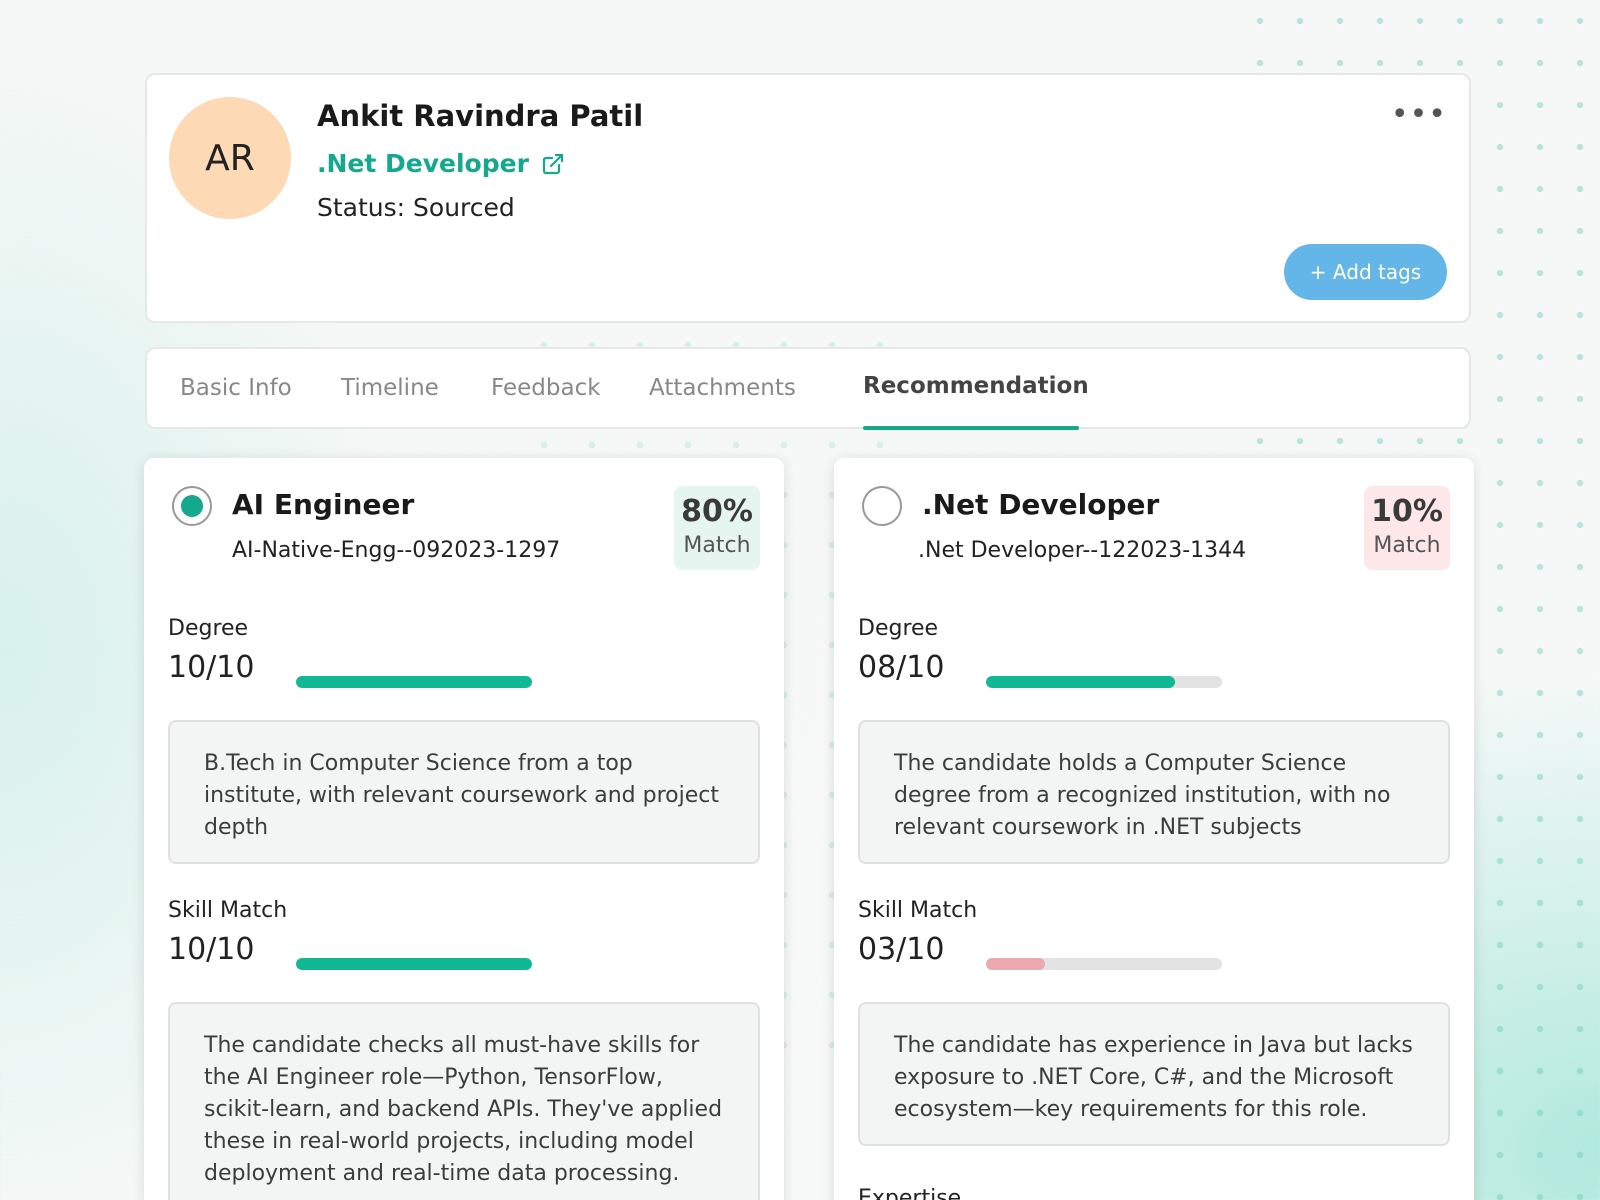 The width and height of the screenshot is (1600, 1200). What do you see at coordinates (910, 1193) in the screenshot?
I see `expertise-label: Expertise` at bounding box center [910, 1193].